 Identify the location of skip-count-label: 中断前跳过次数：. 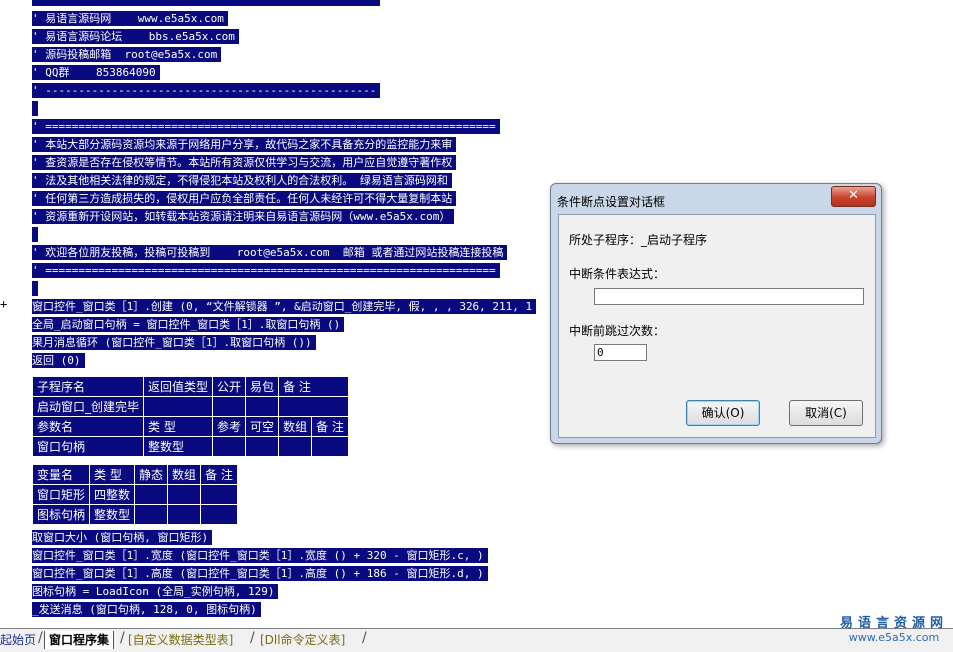
(617, 331).